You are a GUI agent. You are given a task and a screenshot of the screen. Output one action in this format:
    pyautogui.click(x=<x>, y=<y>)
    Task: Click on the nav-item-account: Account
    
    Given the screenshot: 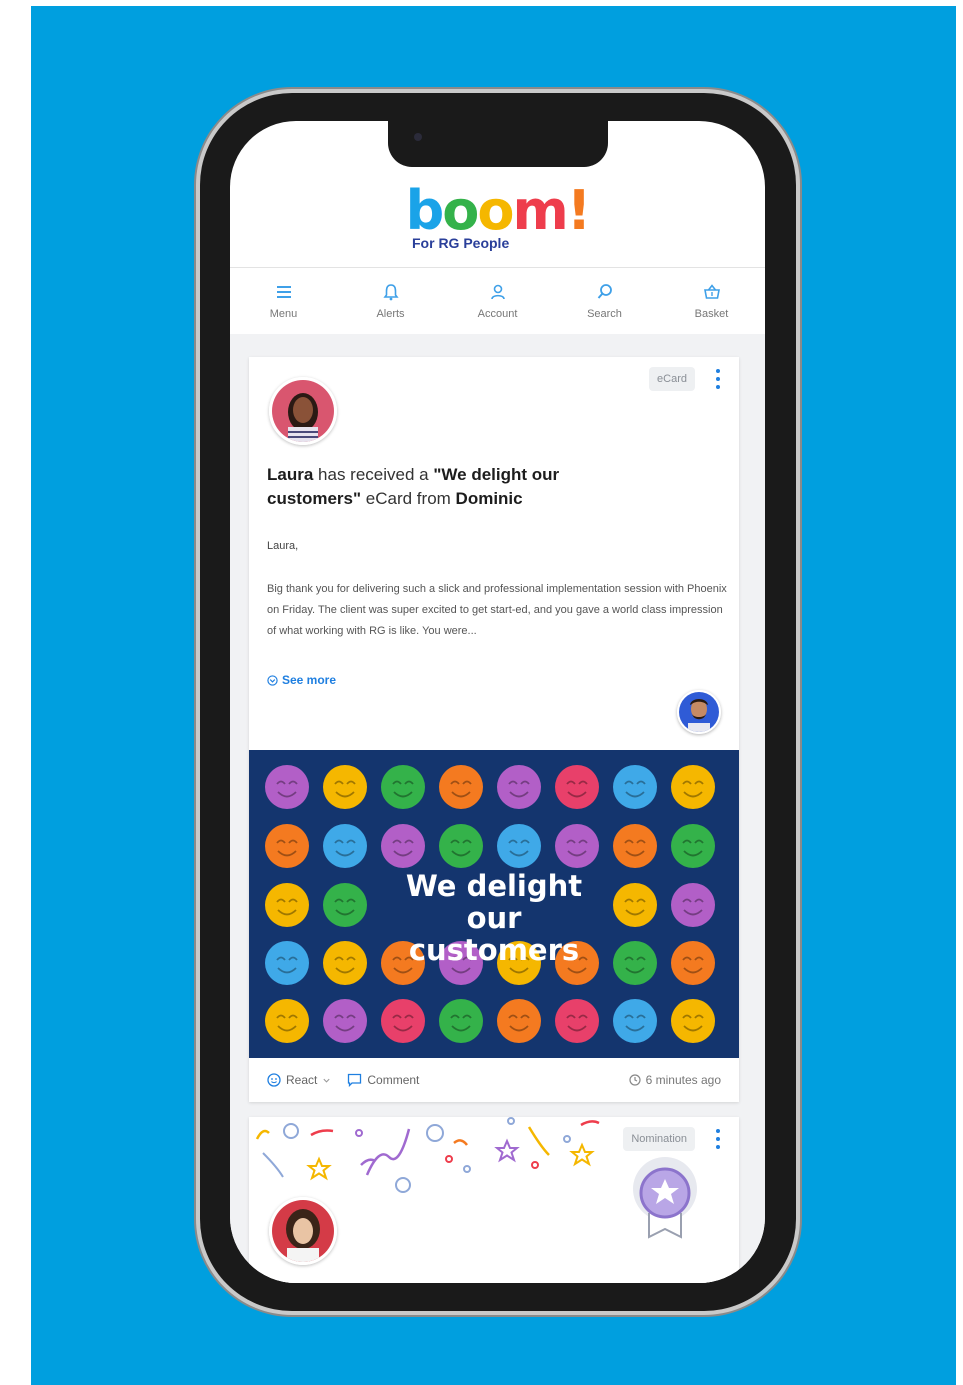 What is the action you would take?
    pyautogui.click(x=497, y=301)
    